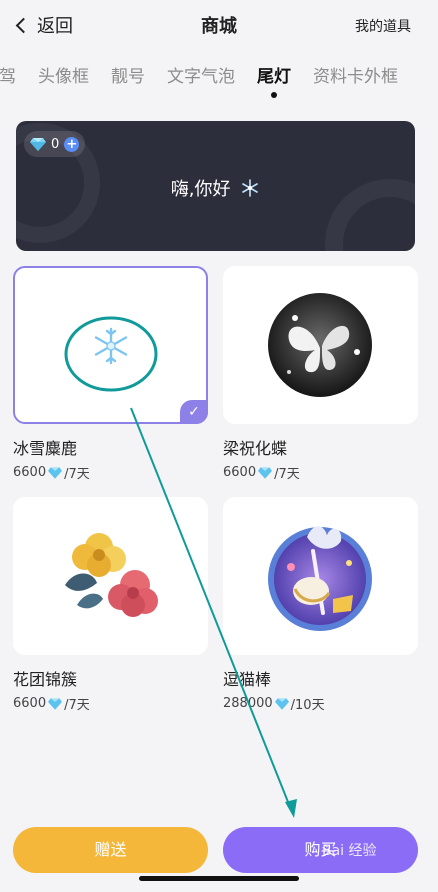  What do you see at coordinates (111, 354) in the screenshot?
I see `annotation-circle` at bounding box center [111, 354].